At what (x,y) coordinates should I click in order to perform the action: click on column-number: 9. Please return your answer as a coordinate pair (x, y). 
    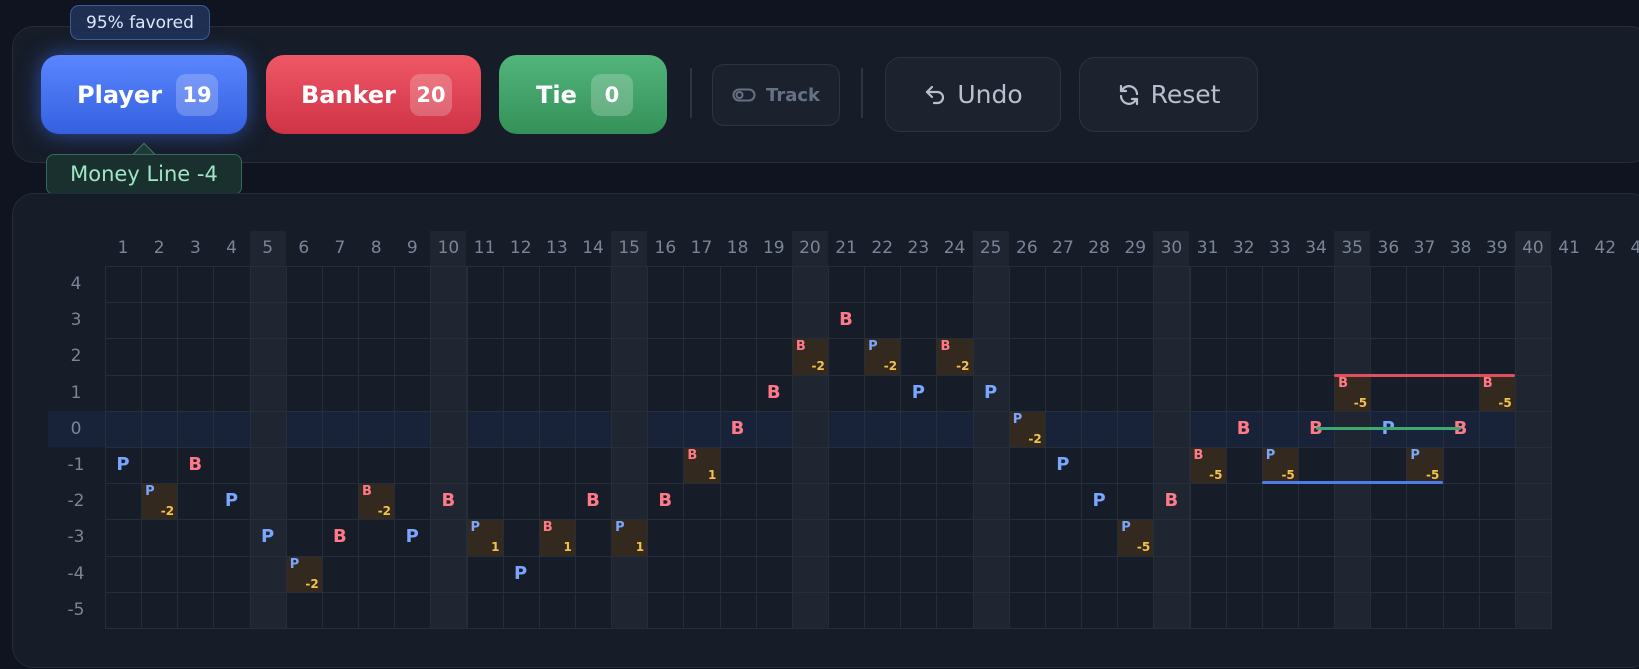
    Looking at the image, I should click on (412, 248).